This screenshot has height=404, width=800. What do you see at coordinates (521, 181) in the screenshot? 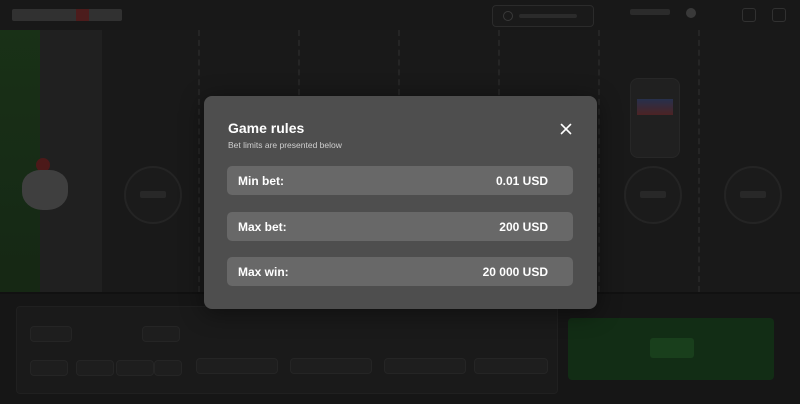
I see `min-bet-value: 0.01 USD` at bounding box center [521, 181].